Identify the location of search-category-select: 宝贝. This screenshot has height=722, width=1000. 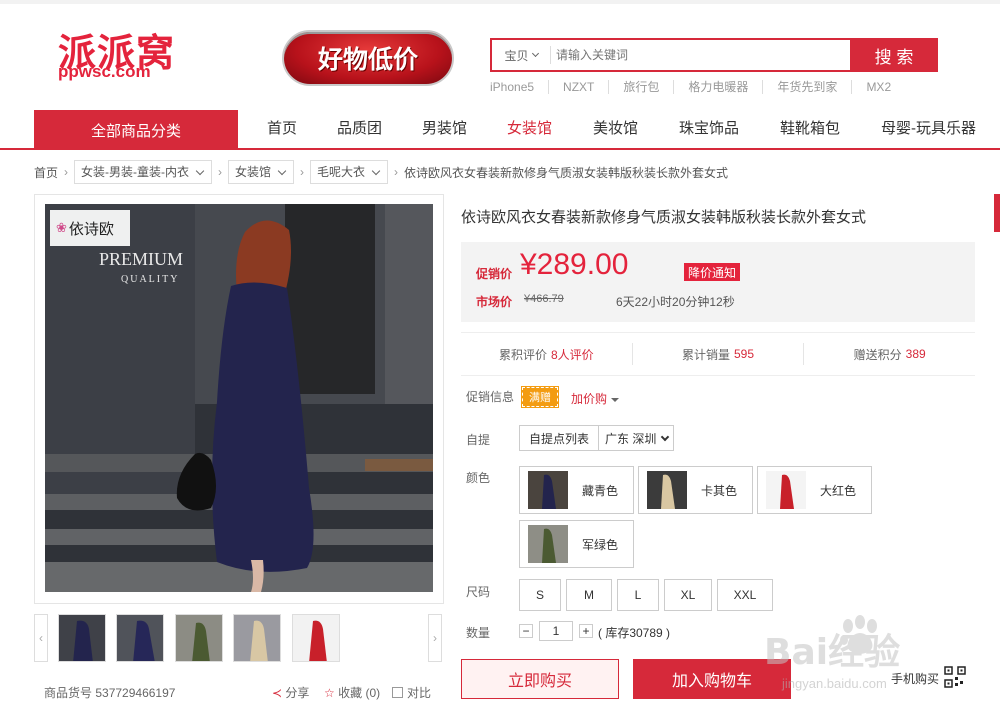
(522, 55).